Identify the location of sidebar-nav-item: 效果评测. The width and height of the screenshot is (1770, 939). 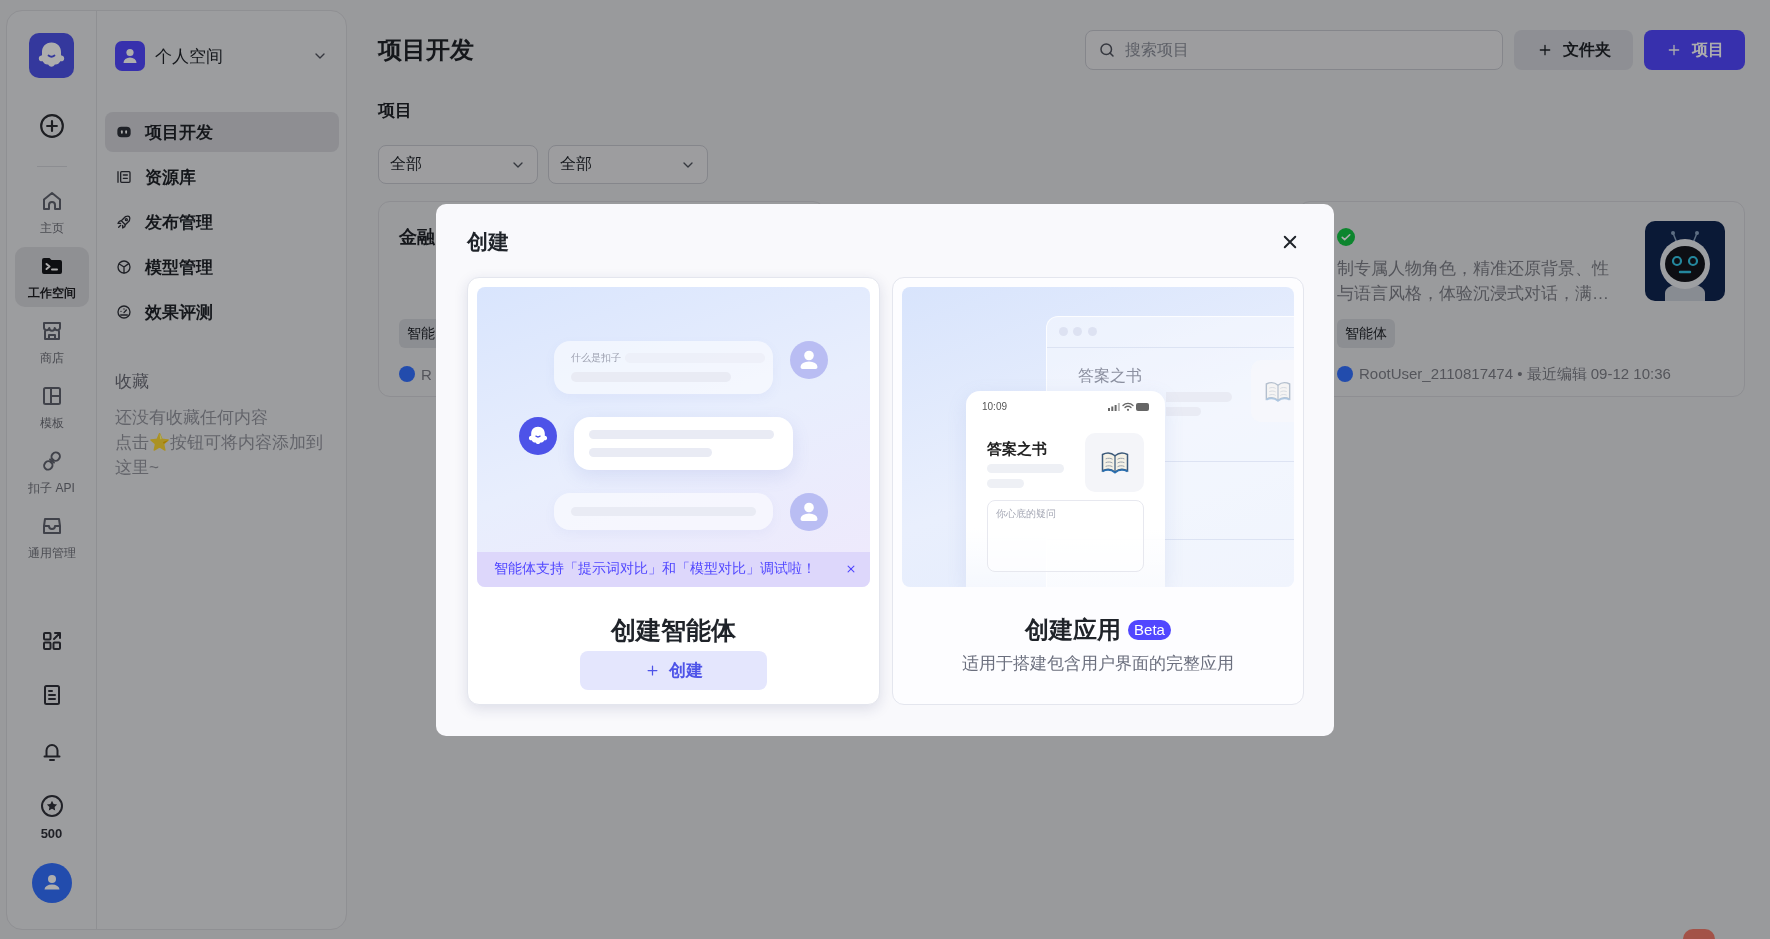
(222, 312).